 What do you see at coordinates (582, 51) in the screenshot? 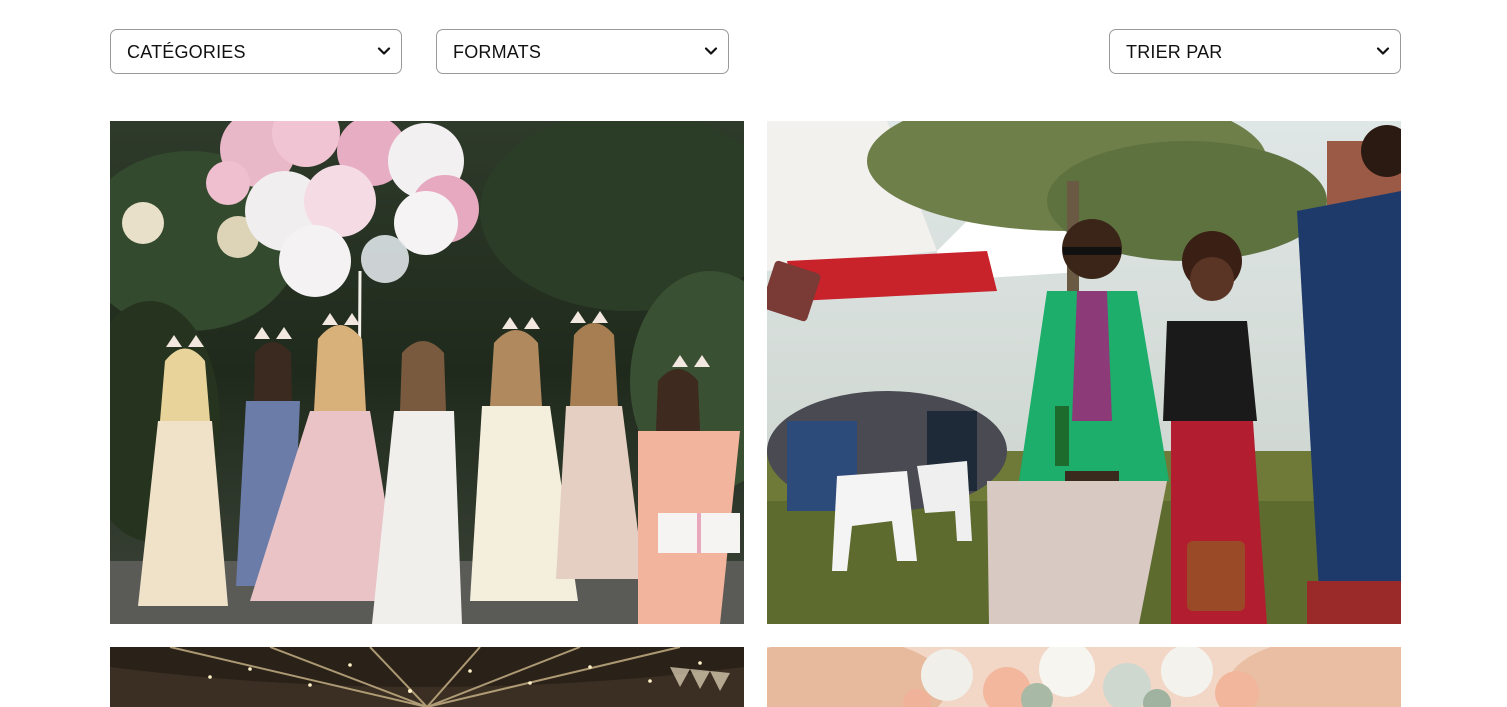
I see `formats-select: FORMATS` at bounding box center [582, 51].